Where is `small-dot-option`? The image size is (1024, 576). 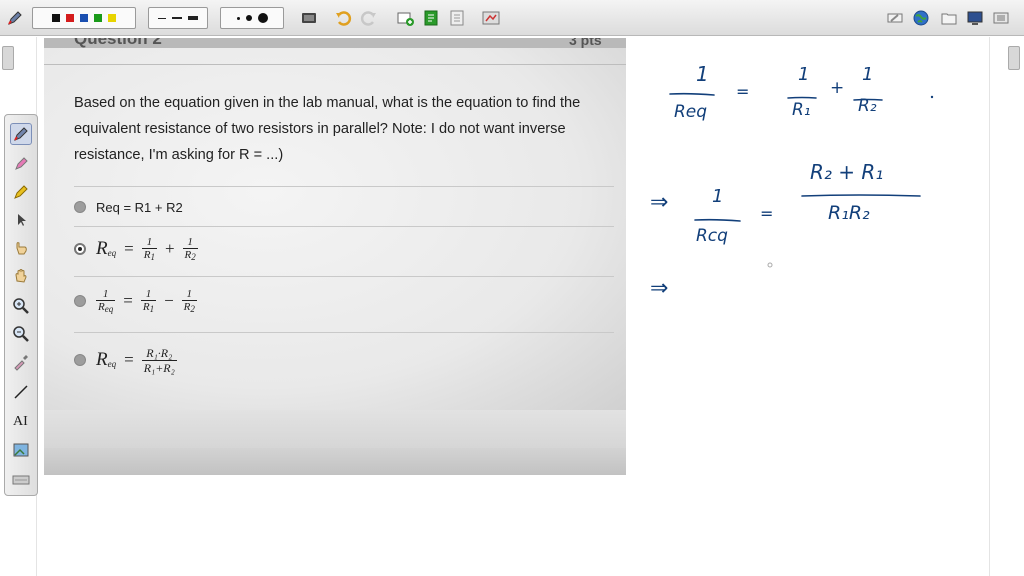 small-dot-option is located at coordinates (238, 18).